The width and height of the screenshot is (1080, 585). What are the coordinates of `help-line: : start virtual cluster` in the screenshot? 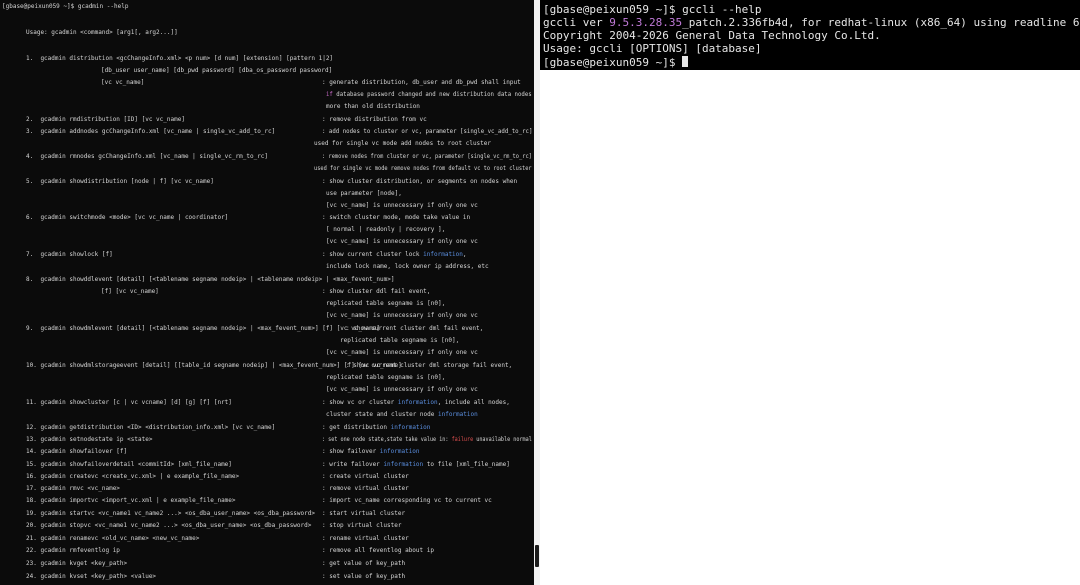 It's located at (364, 513).